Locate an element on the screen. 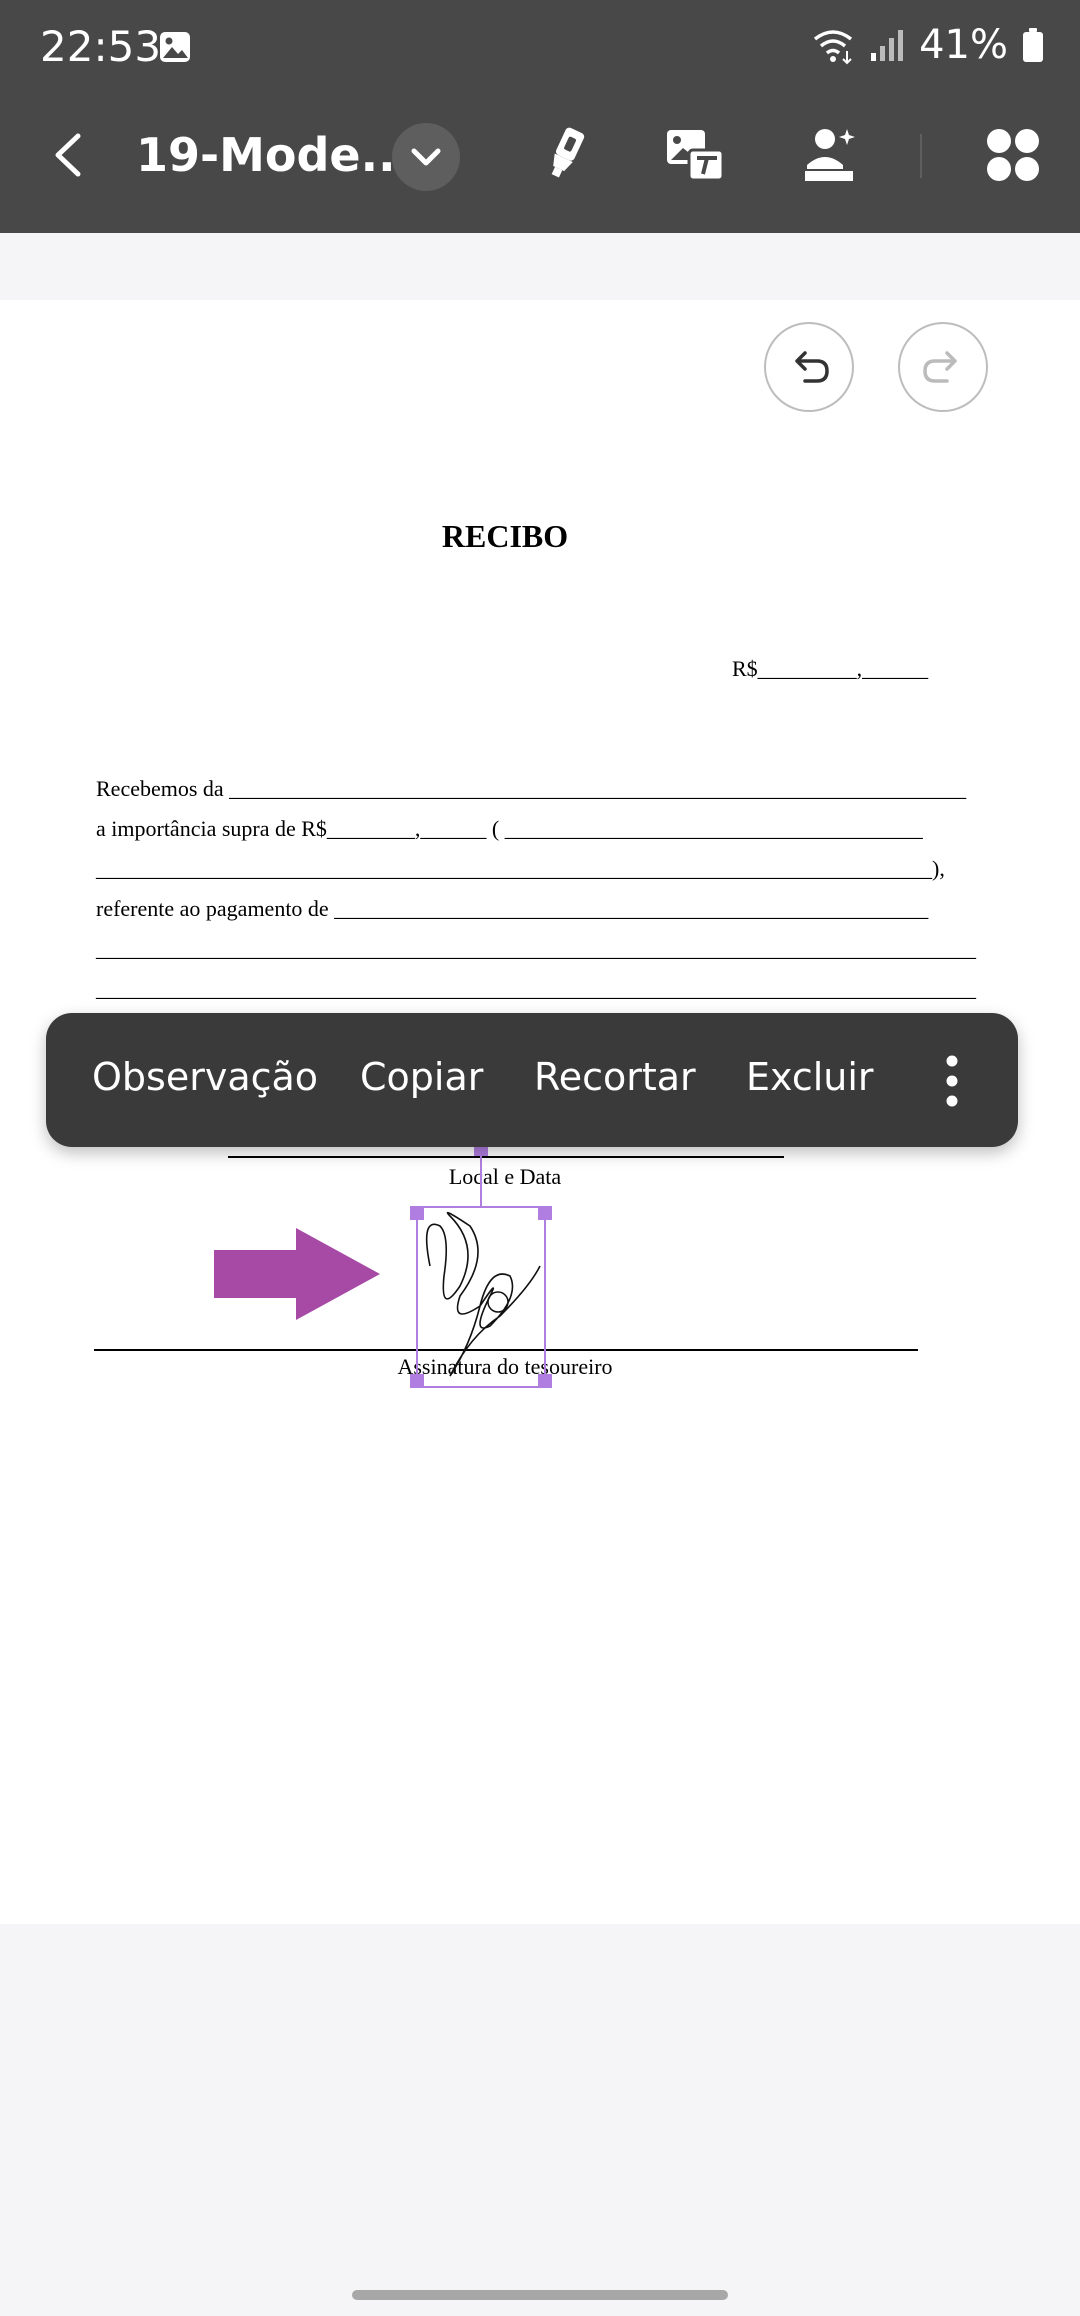 Image resolution: width=1080 pixels, height=2316 pixels. menu-item-observacao: Observação is located at coordinates (205, 1077).